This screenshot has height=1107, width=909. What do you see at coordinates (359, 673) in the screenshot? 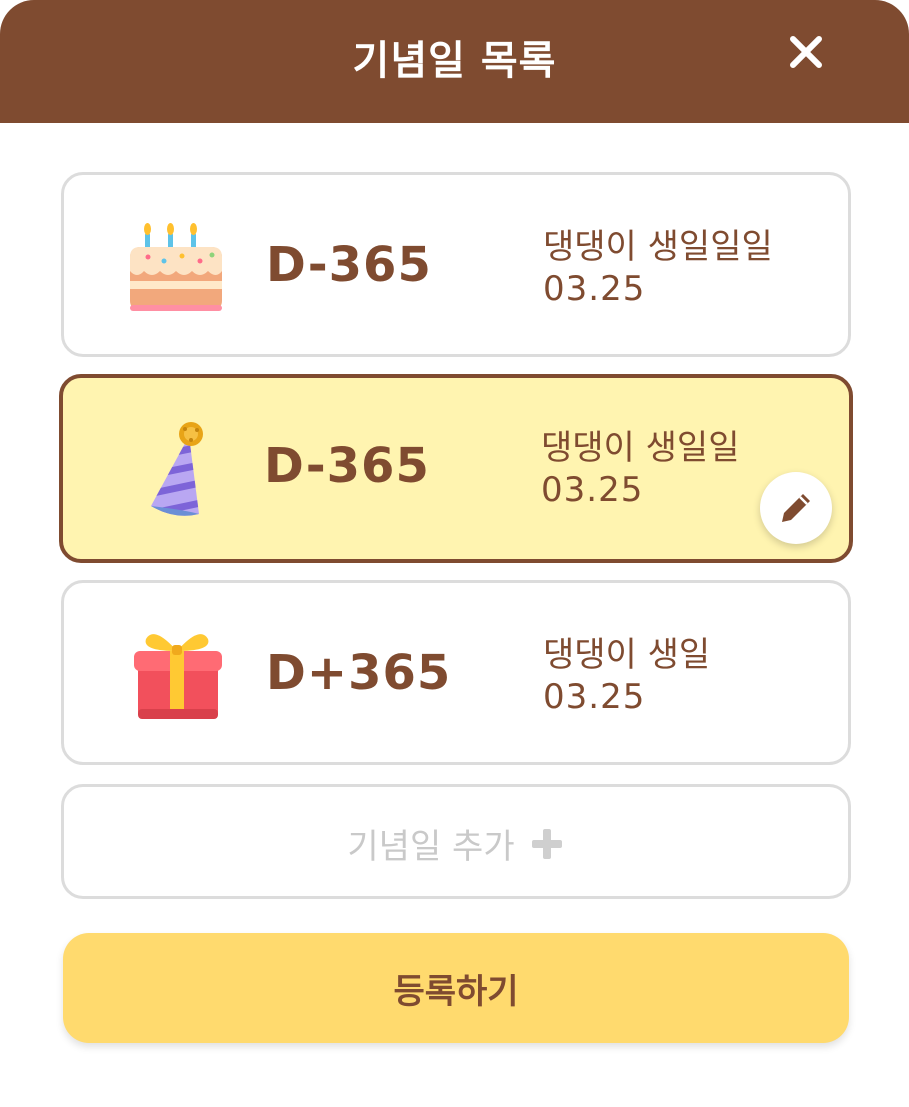
I see `dday-count: D+365` at bounding box center [359, 673].